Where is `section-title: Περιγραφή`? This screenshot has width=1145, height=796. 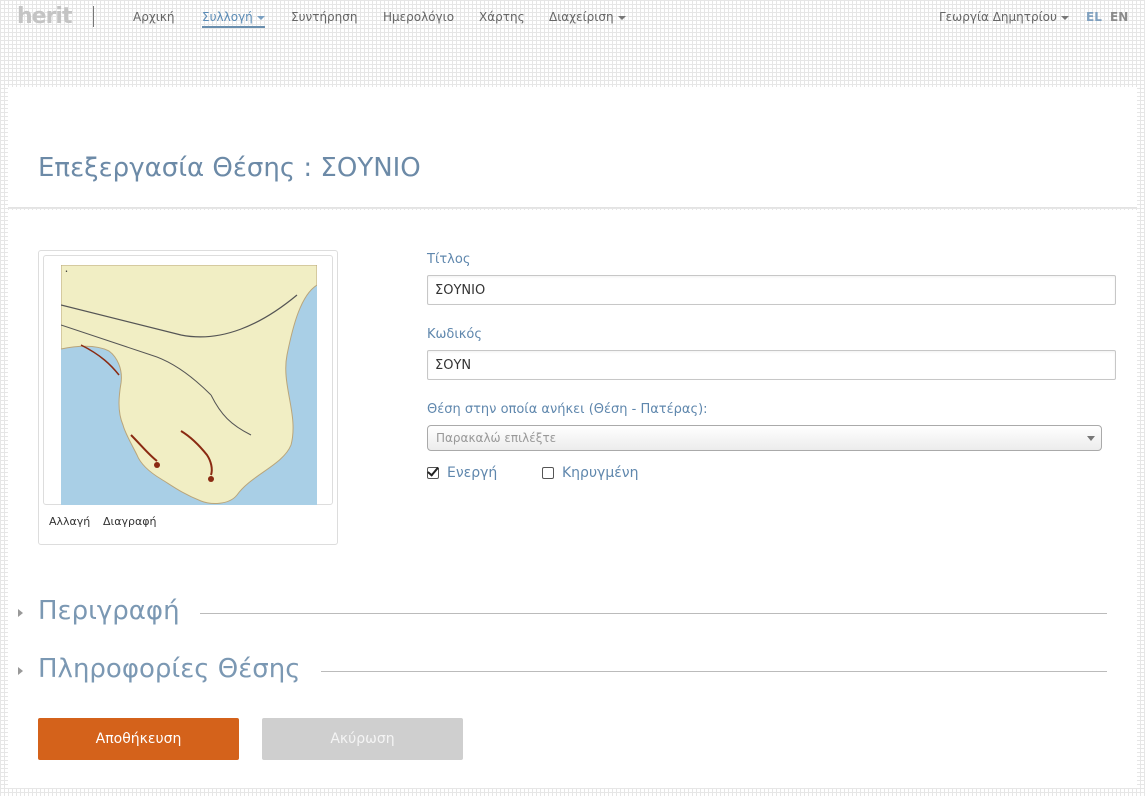
section-title: Περιγραφή is located at coordinates (119, 611).